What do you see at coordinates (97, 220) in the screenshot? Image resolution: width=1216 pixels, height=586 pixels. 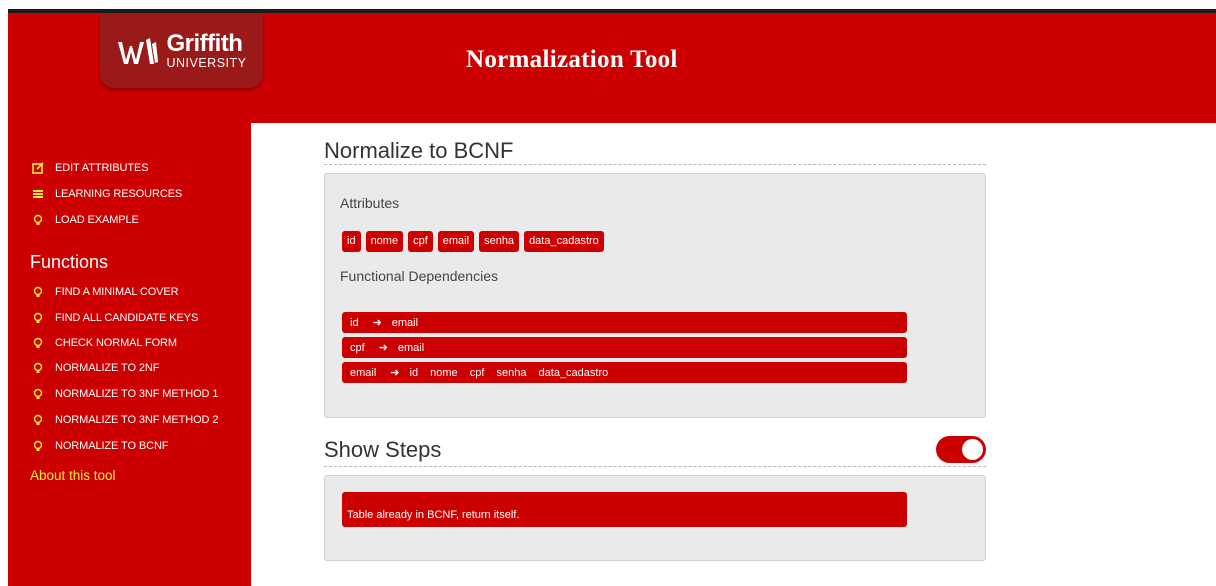 I see `sidebar-item-label: LOAD EXAMPLE` at bounding box center [97, 220].